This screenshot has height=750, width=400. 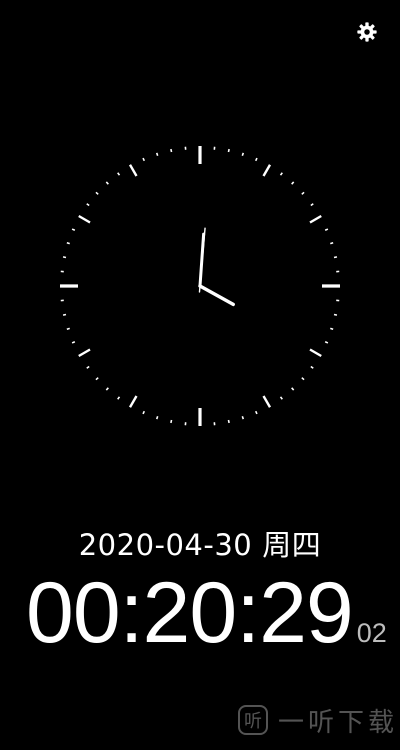 I want to click on watermark-logo-icon: 听, so click(x=253, y=720).